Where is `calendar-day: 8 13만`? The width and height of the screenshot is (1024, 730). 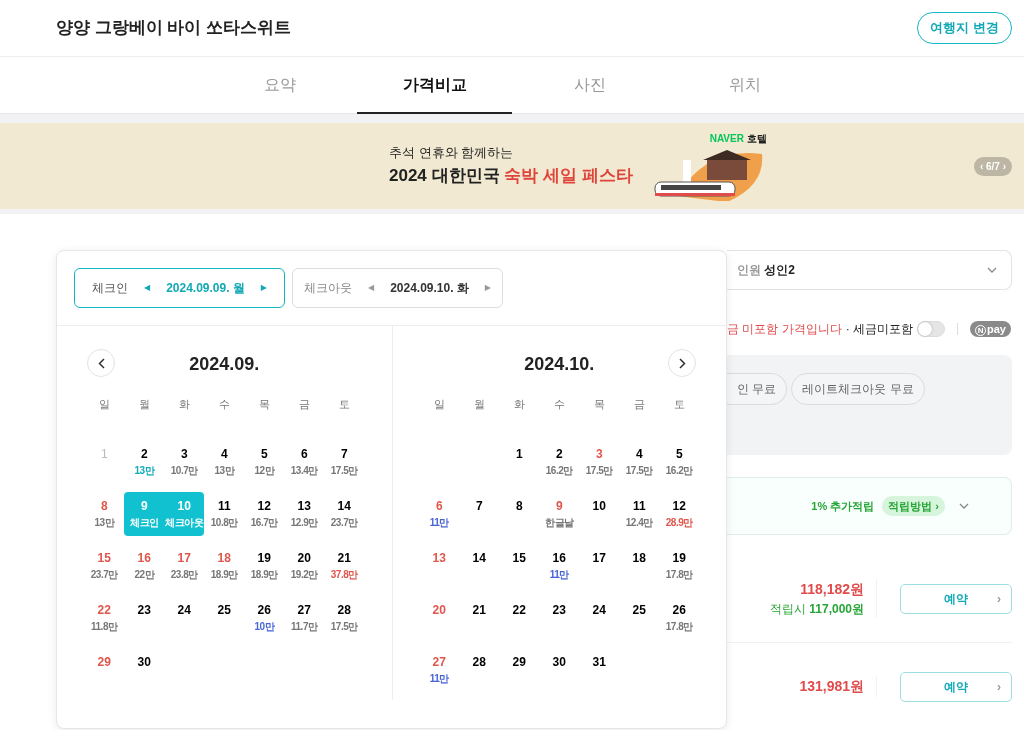 calendar-day: 8 13만 is located at coordinates (104, 513).